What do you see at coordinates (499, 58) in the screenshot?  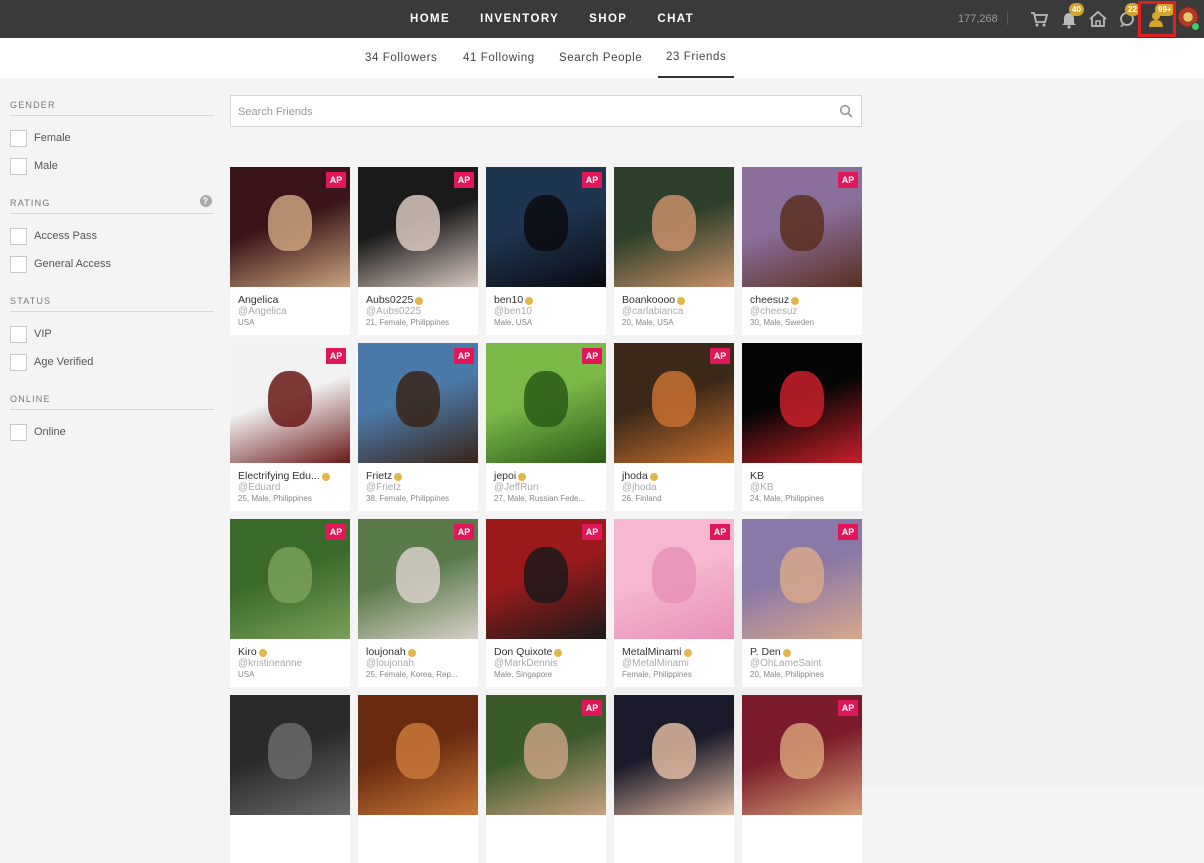 I see `tab-following: 41 Following` at bounding box center [499, 58].